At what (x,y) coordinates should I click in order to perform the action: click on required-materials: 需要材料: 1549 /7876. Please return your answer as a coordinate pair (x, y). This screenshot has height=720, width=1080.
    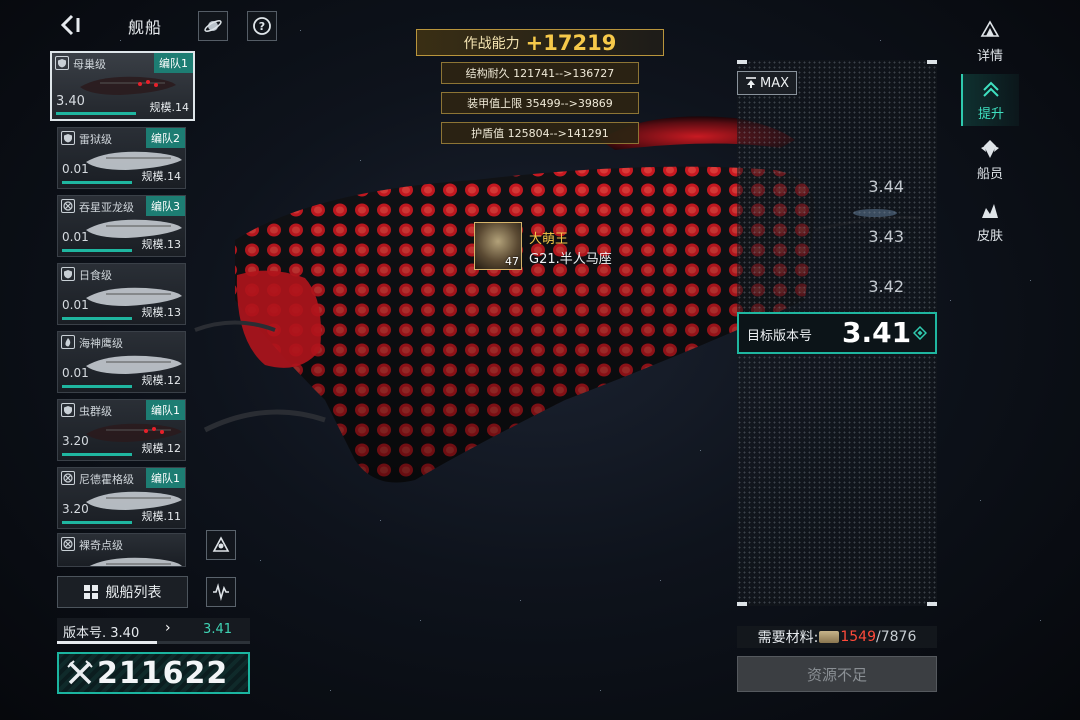
    Looking at the image, I should click on (837, 637).